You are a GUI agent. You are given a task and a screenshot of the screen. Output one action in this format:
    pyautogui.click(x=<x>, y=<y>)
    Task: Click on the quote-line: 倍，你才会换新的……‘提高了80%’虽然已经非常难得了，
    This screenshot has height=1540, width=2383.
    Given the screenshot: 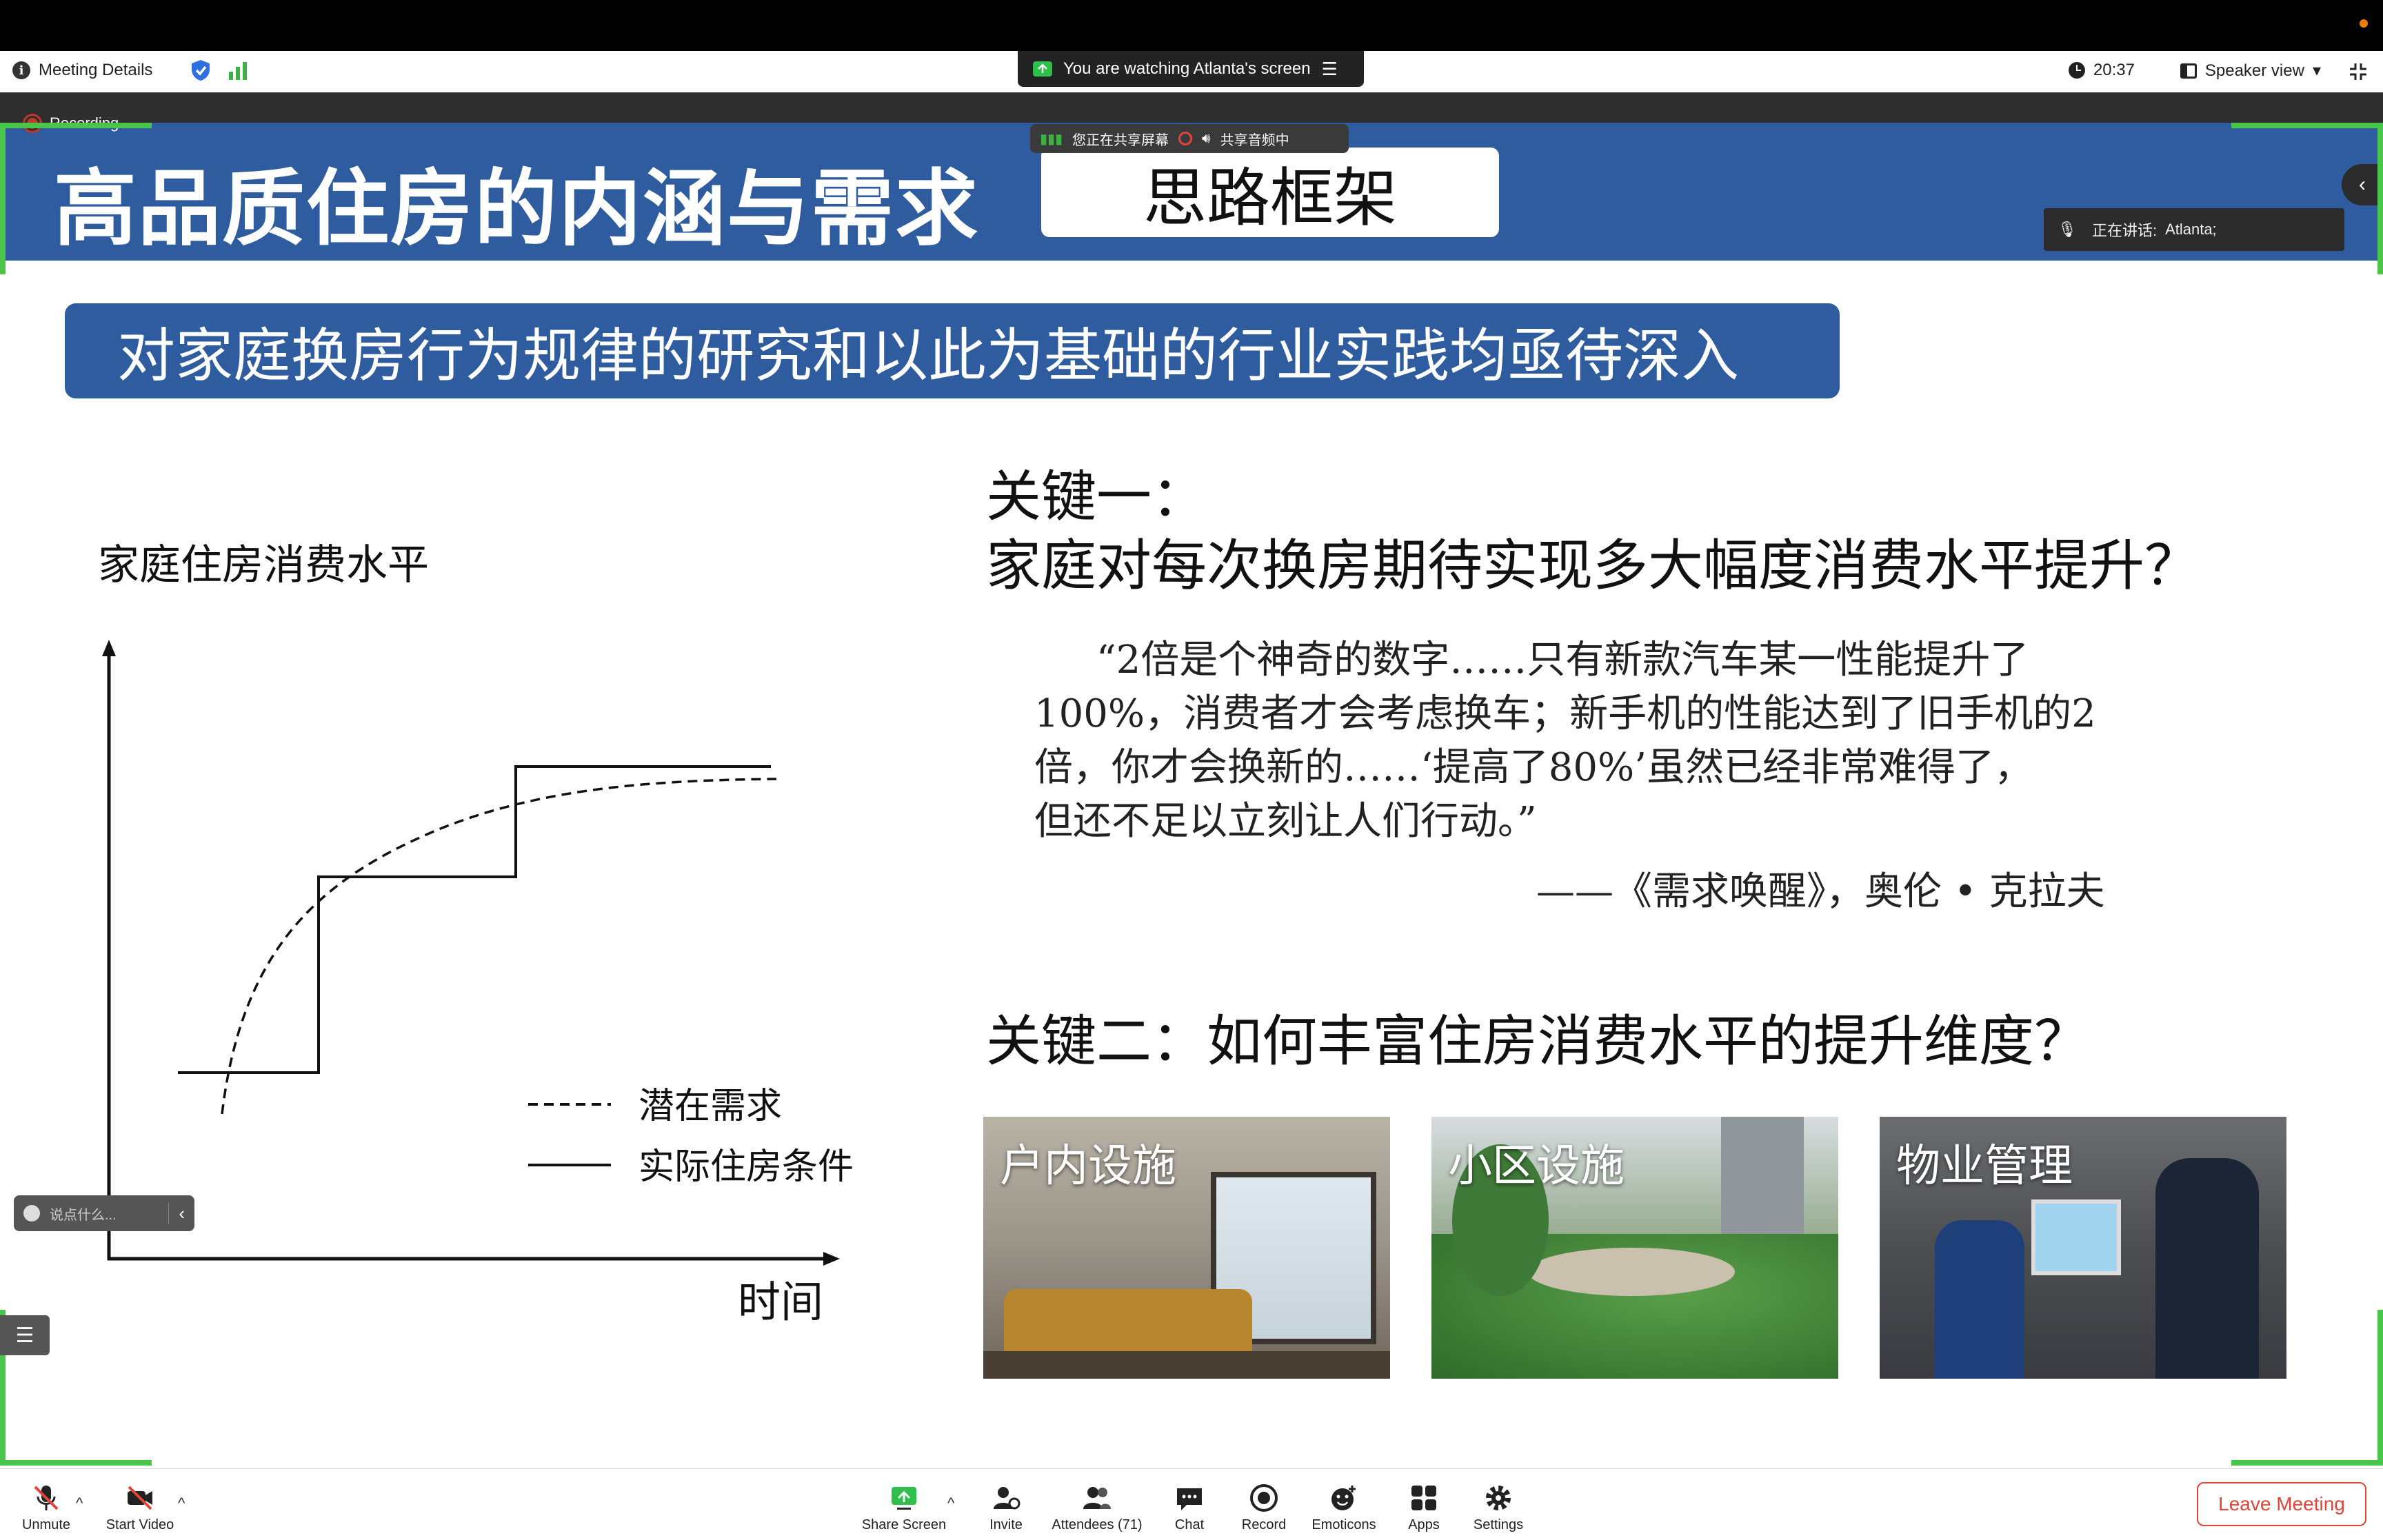 What is the action you would take?
    pyautogui.click(x=1533, y=768)
    